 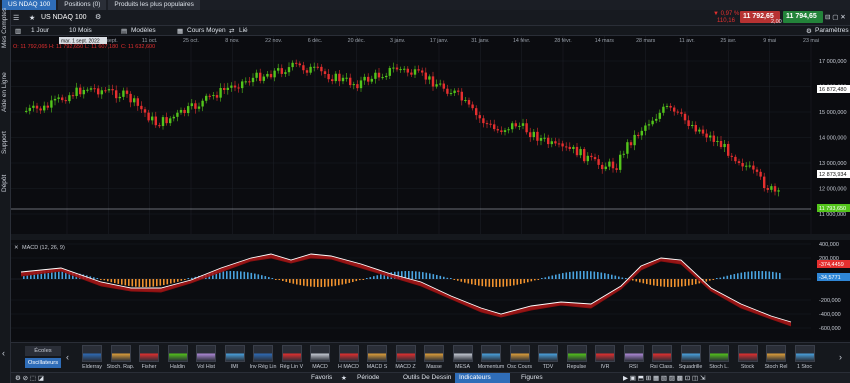 What do you see at coordinates (149, 358) in the screenshot?
I see `indicator-fisher: Fisher` at bounding box center [149, 358].